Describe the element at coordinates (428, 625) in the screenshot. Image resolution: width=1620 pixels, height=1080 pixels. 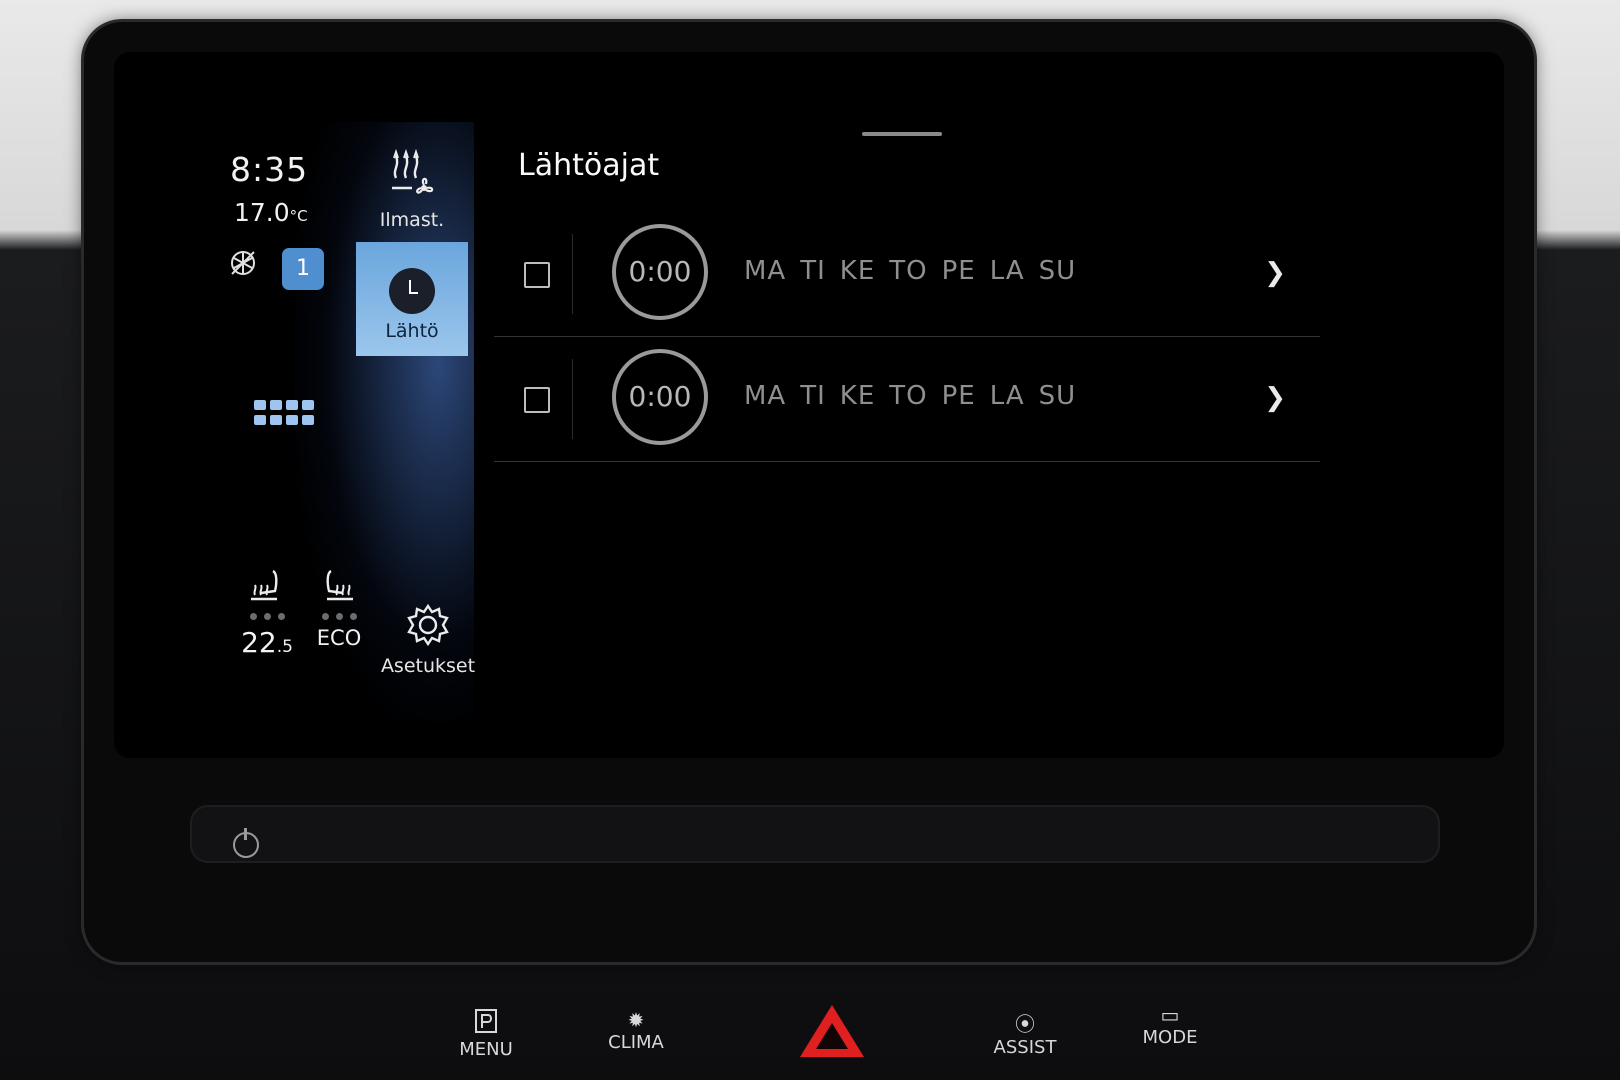
I see `gear-icon` at that location.